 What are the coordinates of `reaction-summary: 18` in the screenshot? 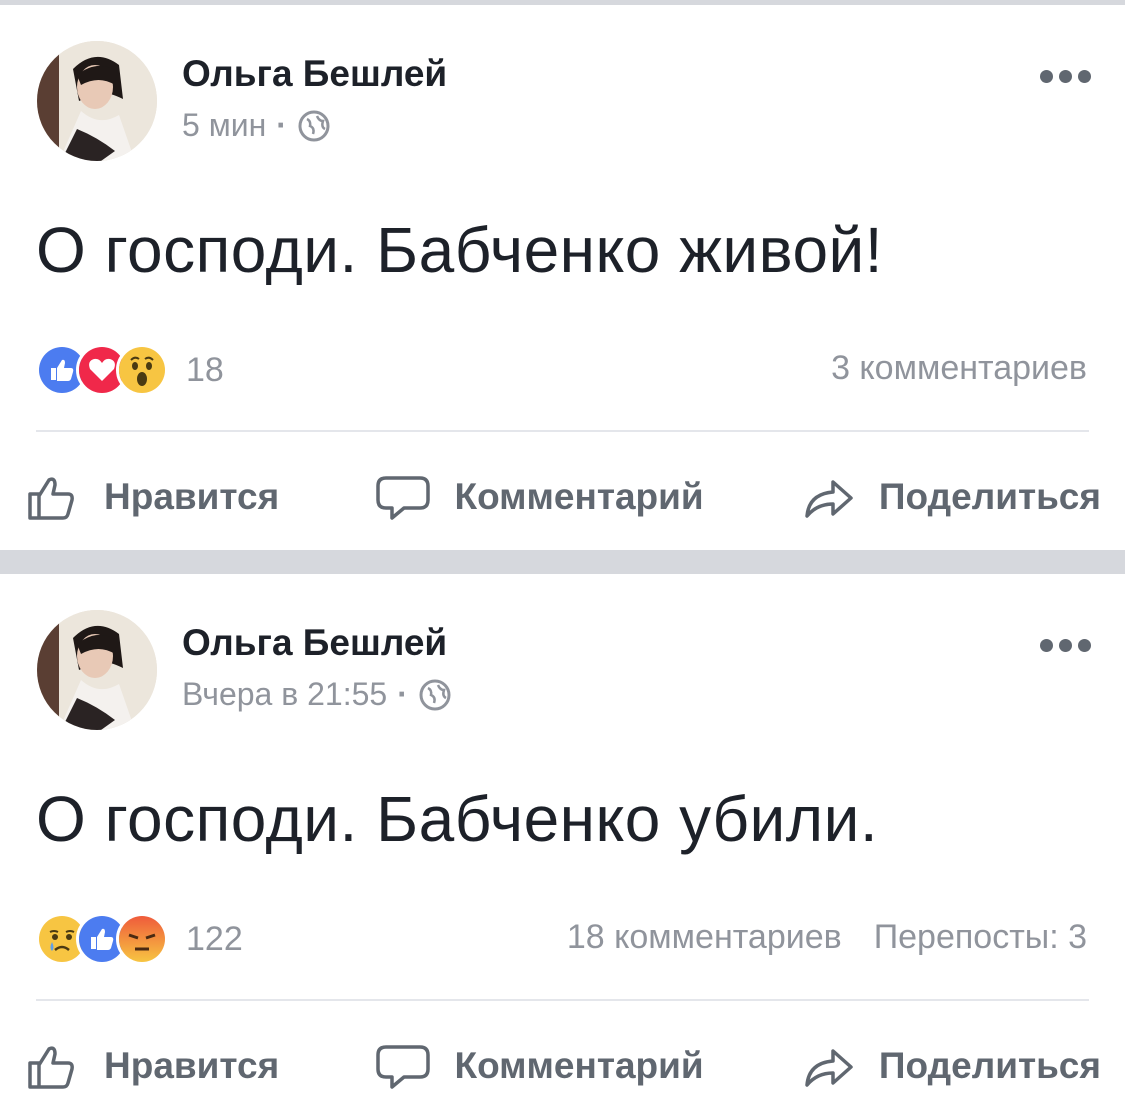 It's located at (130, 370).